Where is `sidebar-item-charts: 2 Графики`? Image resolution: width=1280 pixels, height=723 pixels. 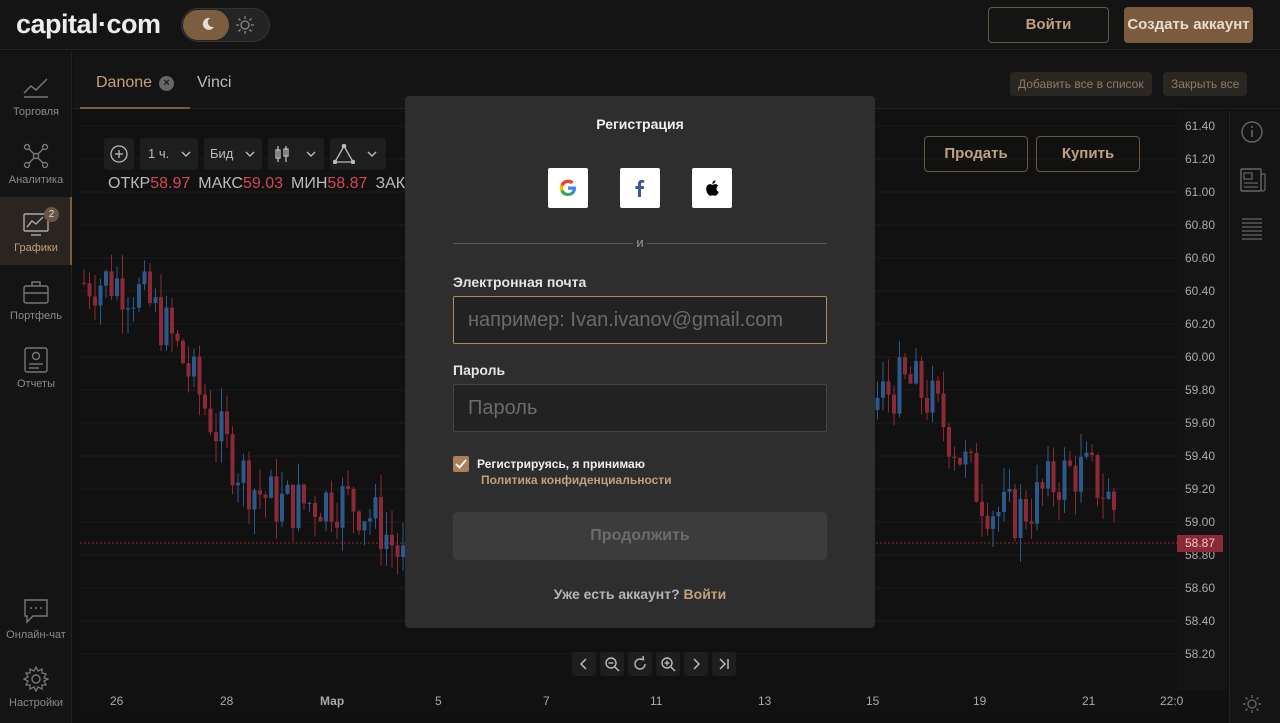 sidebar-item-charts: 2 Графики is located at coordinates (36, 231).